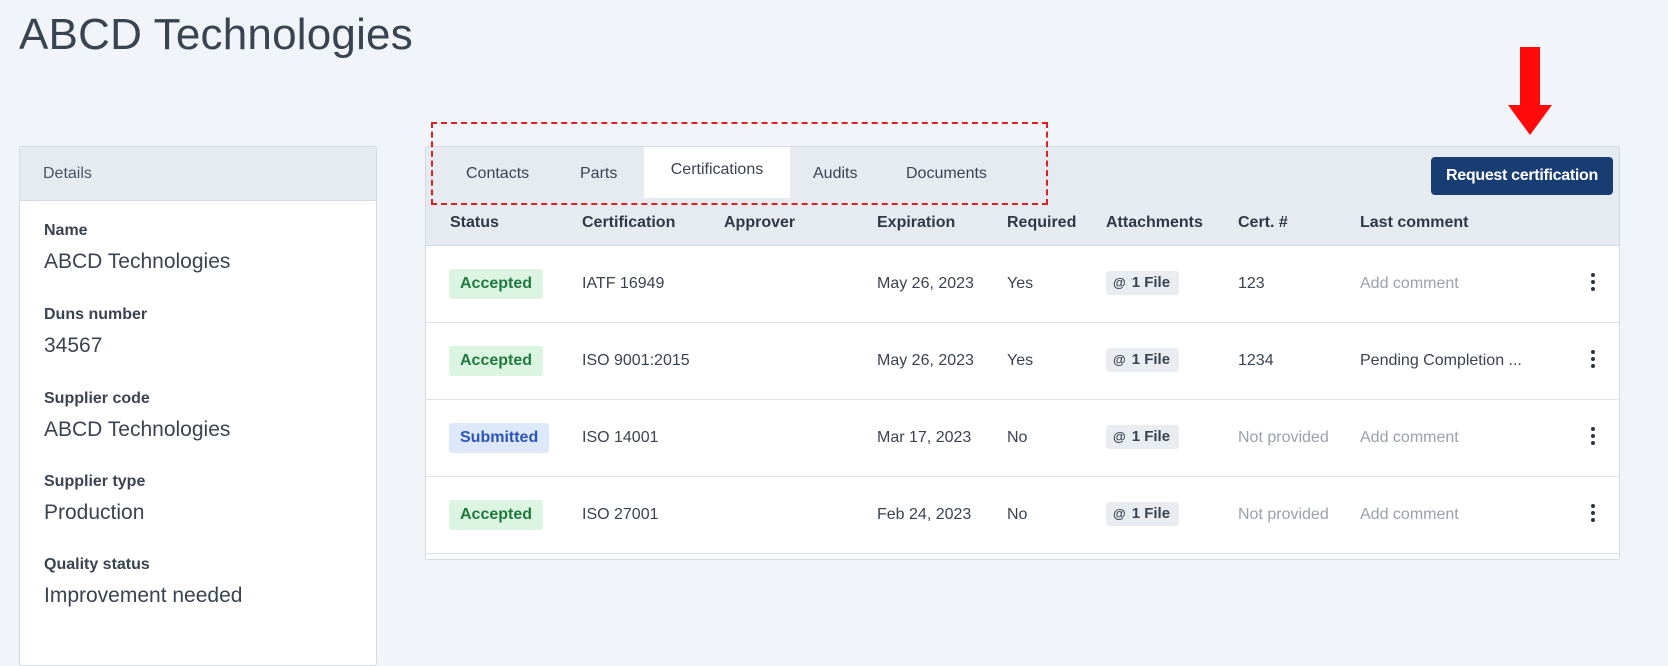 The width and height of the screenshot is (1668, 666). What do you see at coordinates (916, 223) in the screenshot?
I see `column-expiration: Expiration` at bounding box center [916, 223].